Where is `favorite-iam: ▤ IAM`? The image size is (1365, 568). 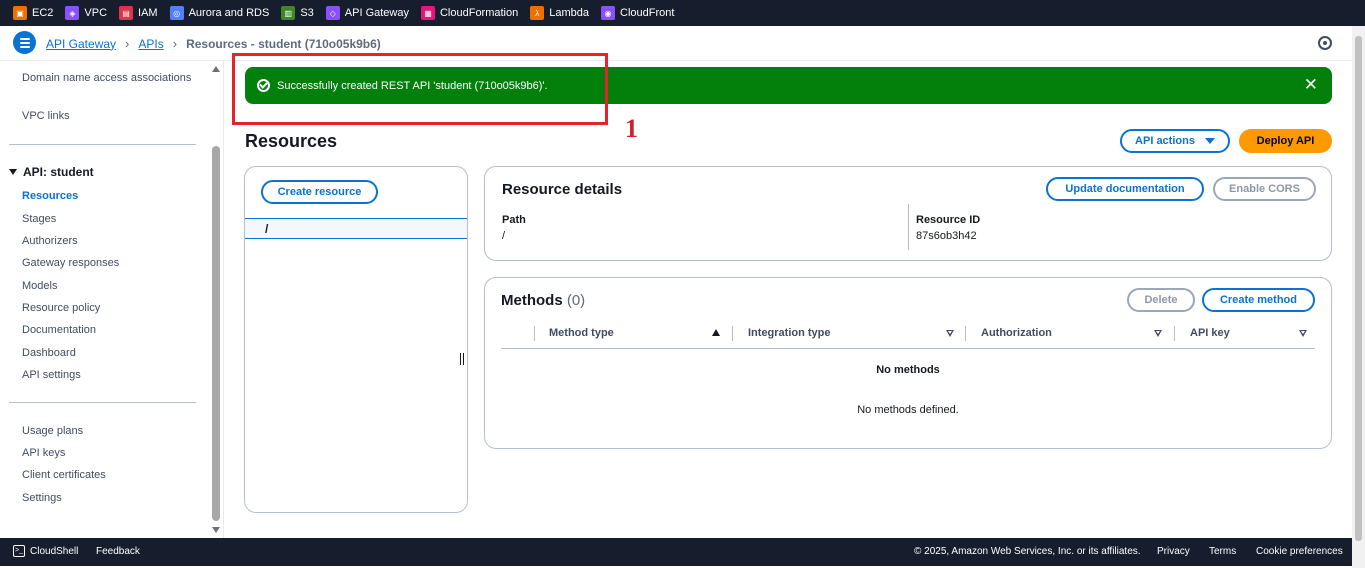
favorite-iam: ▤ IAM is located at coordinates (138, 13).